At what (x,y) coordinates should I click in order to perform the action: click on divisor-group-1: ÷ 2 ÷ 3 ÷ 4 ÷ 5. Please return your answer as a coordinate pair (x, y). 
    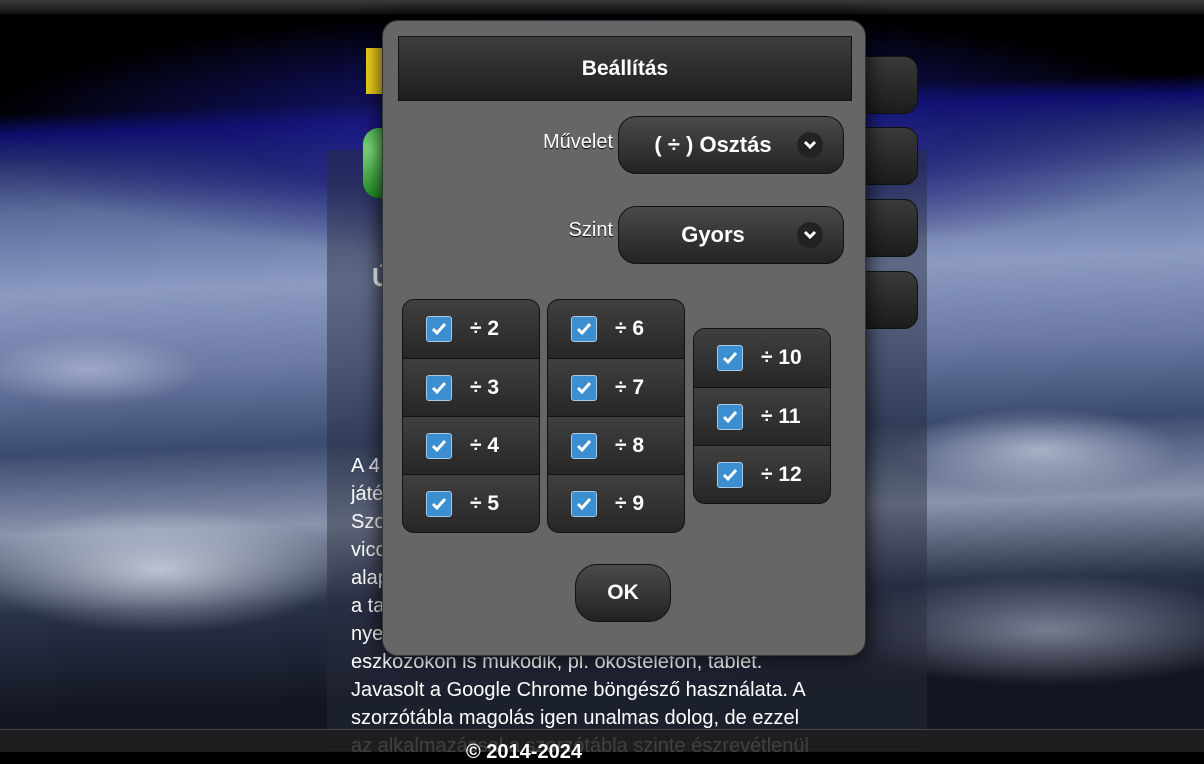
    Looking at the image, I should click on (471, 416).